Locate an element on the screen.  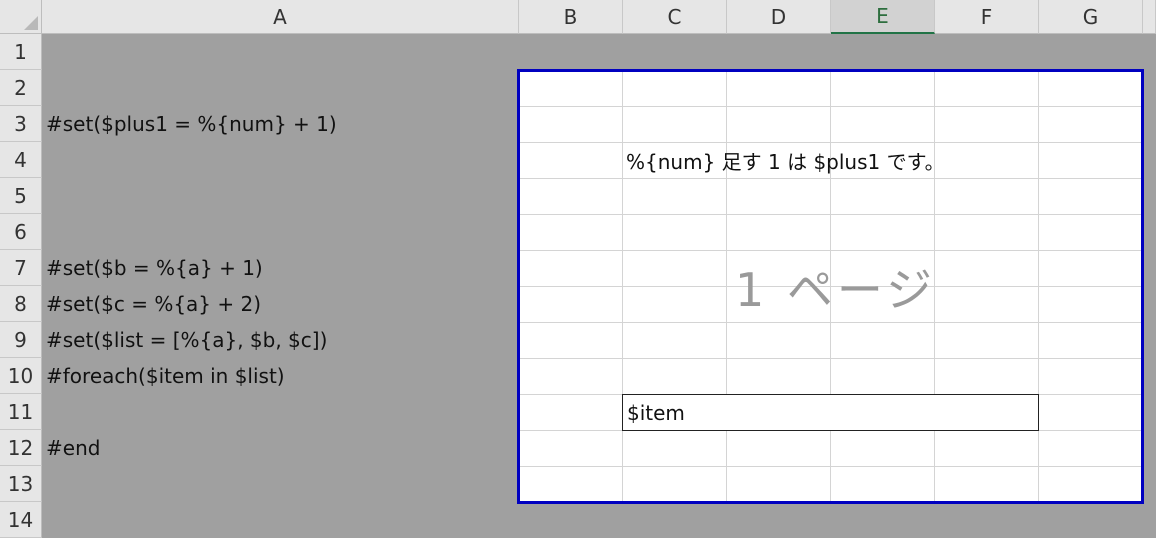
row-header-11: 11 is located at coordinates (21, 412).